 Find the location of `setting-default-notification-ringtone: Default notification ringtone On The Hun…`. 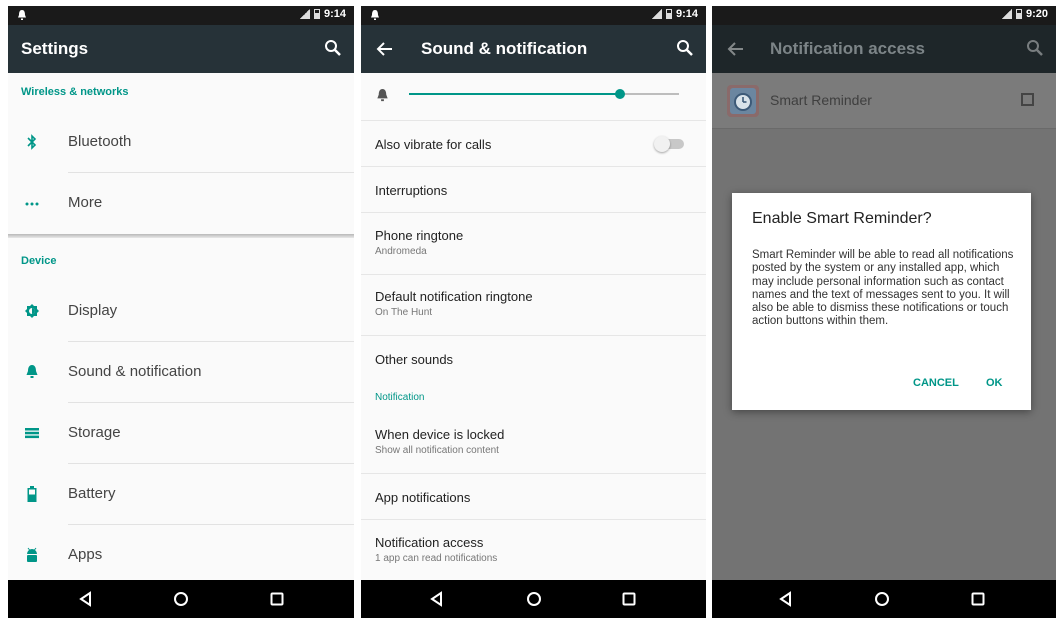

setting-default-notification-ringtone: Default notification ringtone On The Hun… is located at coordinates (533, 305).